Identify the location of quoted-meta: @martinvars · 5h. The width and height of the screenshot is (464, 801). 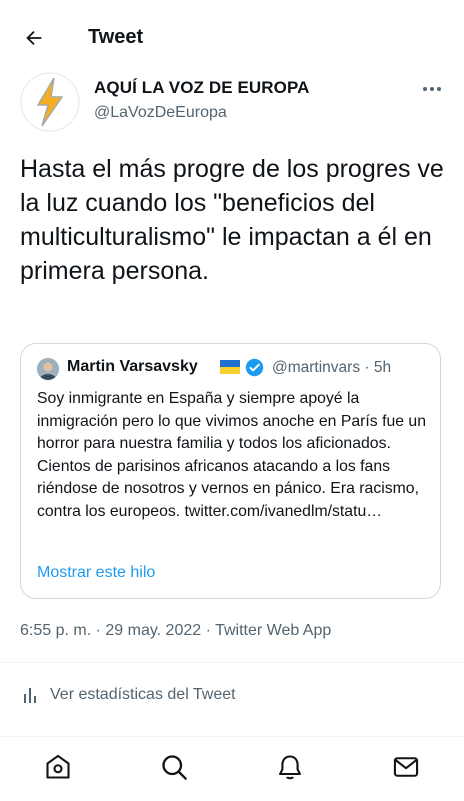
(331, 368).